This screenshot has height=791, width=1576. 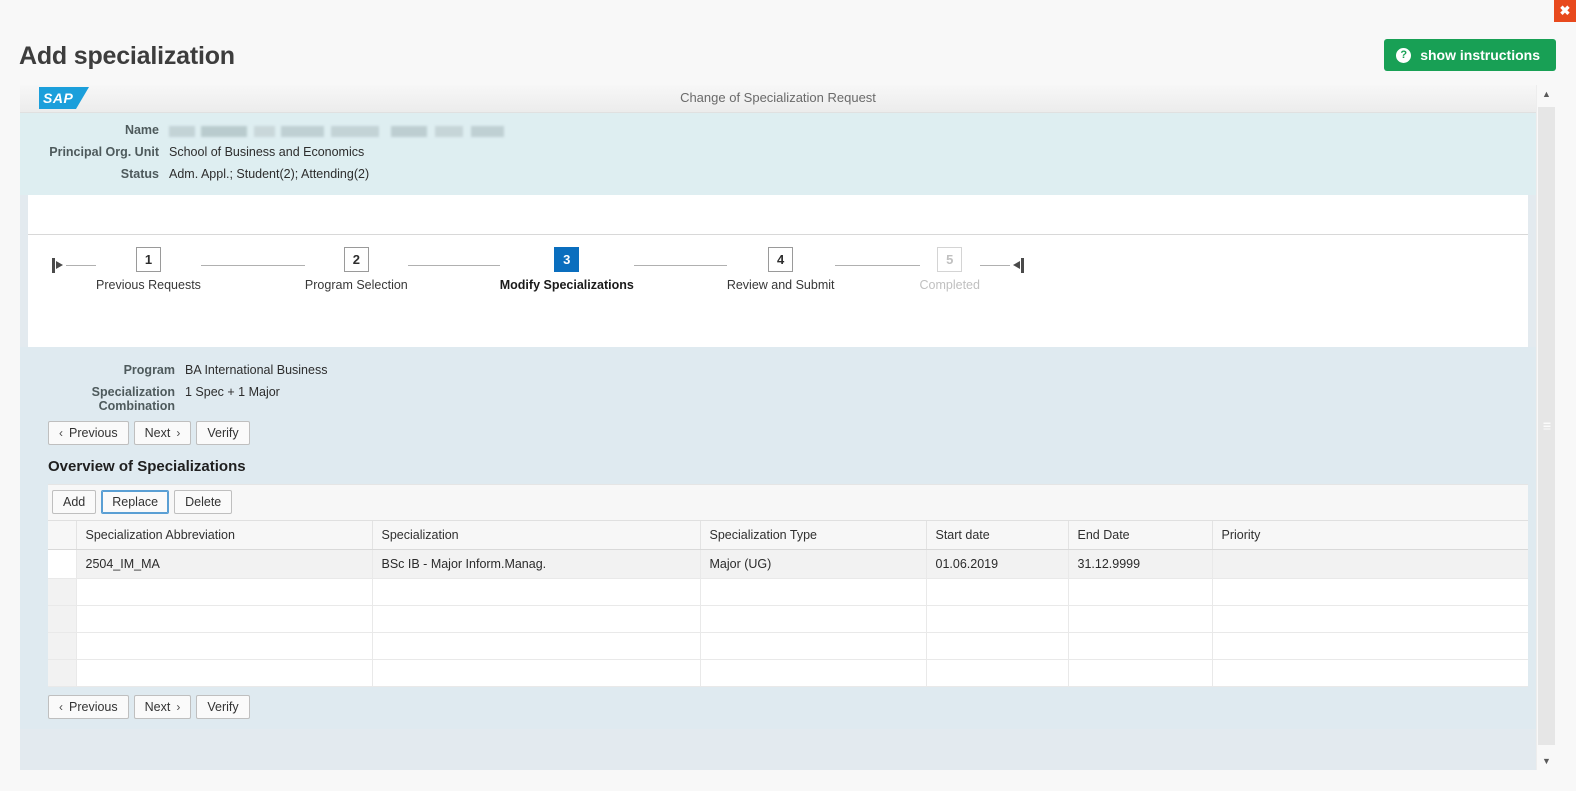 What do you see at coordinates (104, 152) in the screenshot?
I see `info-label-principal-org-unit: Principal Org. Unit` at bounding box center [104, 152].